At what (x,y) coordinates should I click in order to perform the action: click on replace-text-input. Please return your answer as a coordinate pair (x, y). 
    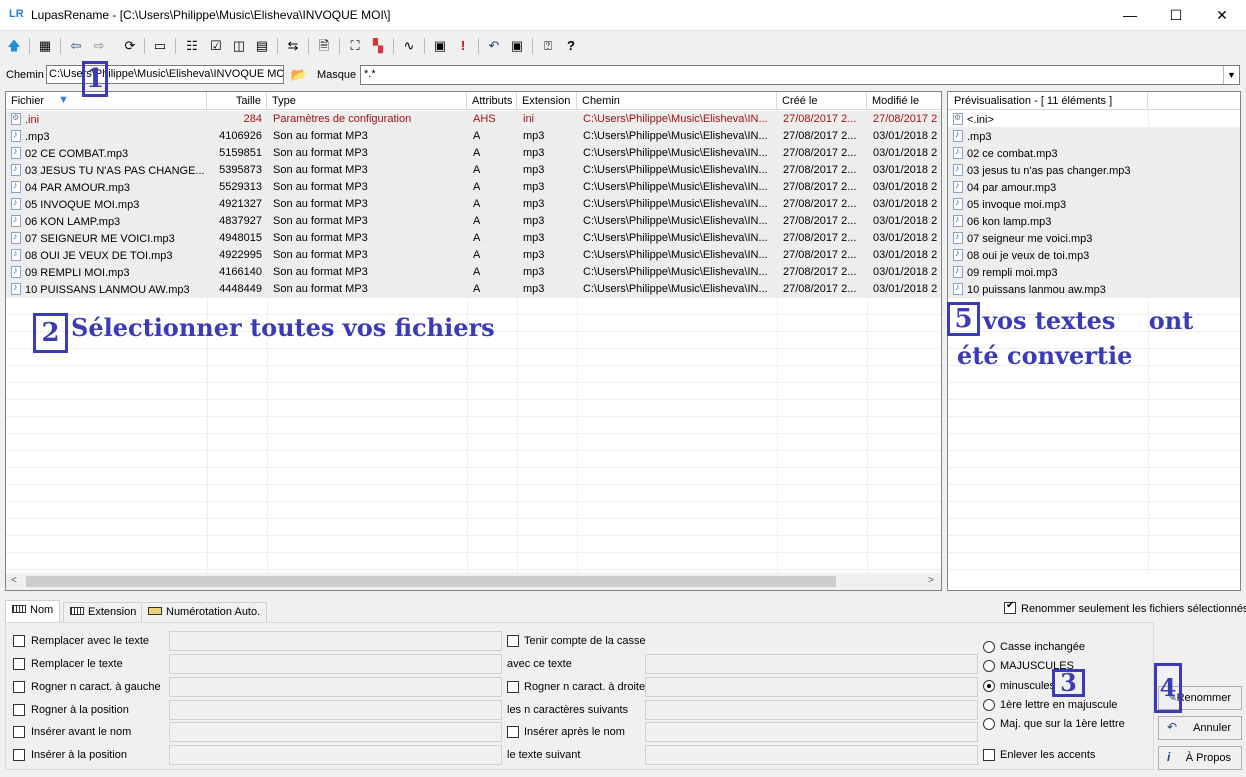
    Looking at the image, I should click on (335, 664).